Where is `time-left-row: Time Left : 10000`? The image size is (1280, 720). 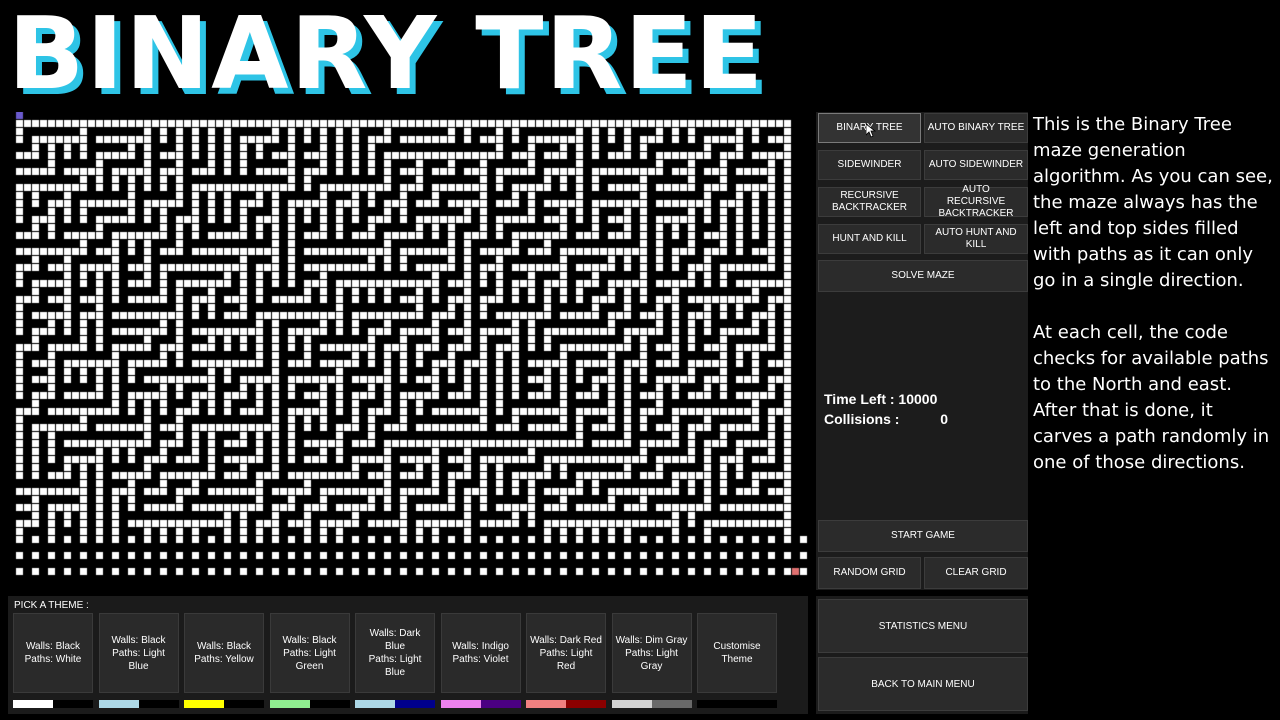 time-left-row: Time Left : 10000 is located at coordinates (880, 399).